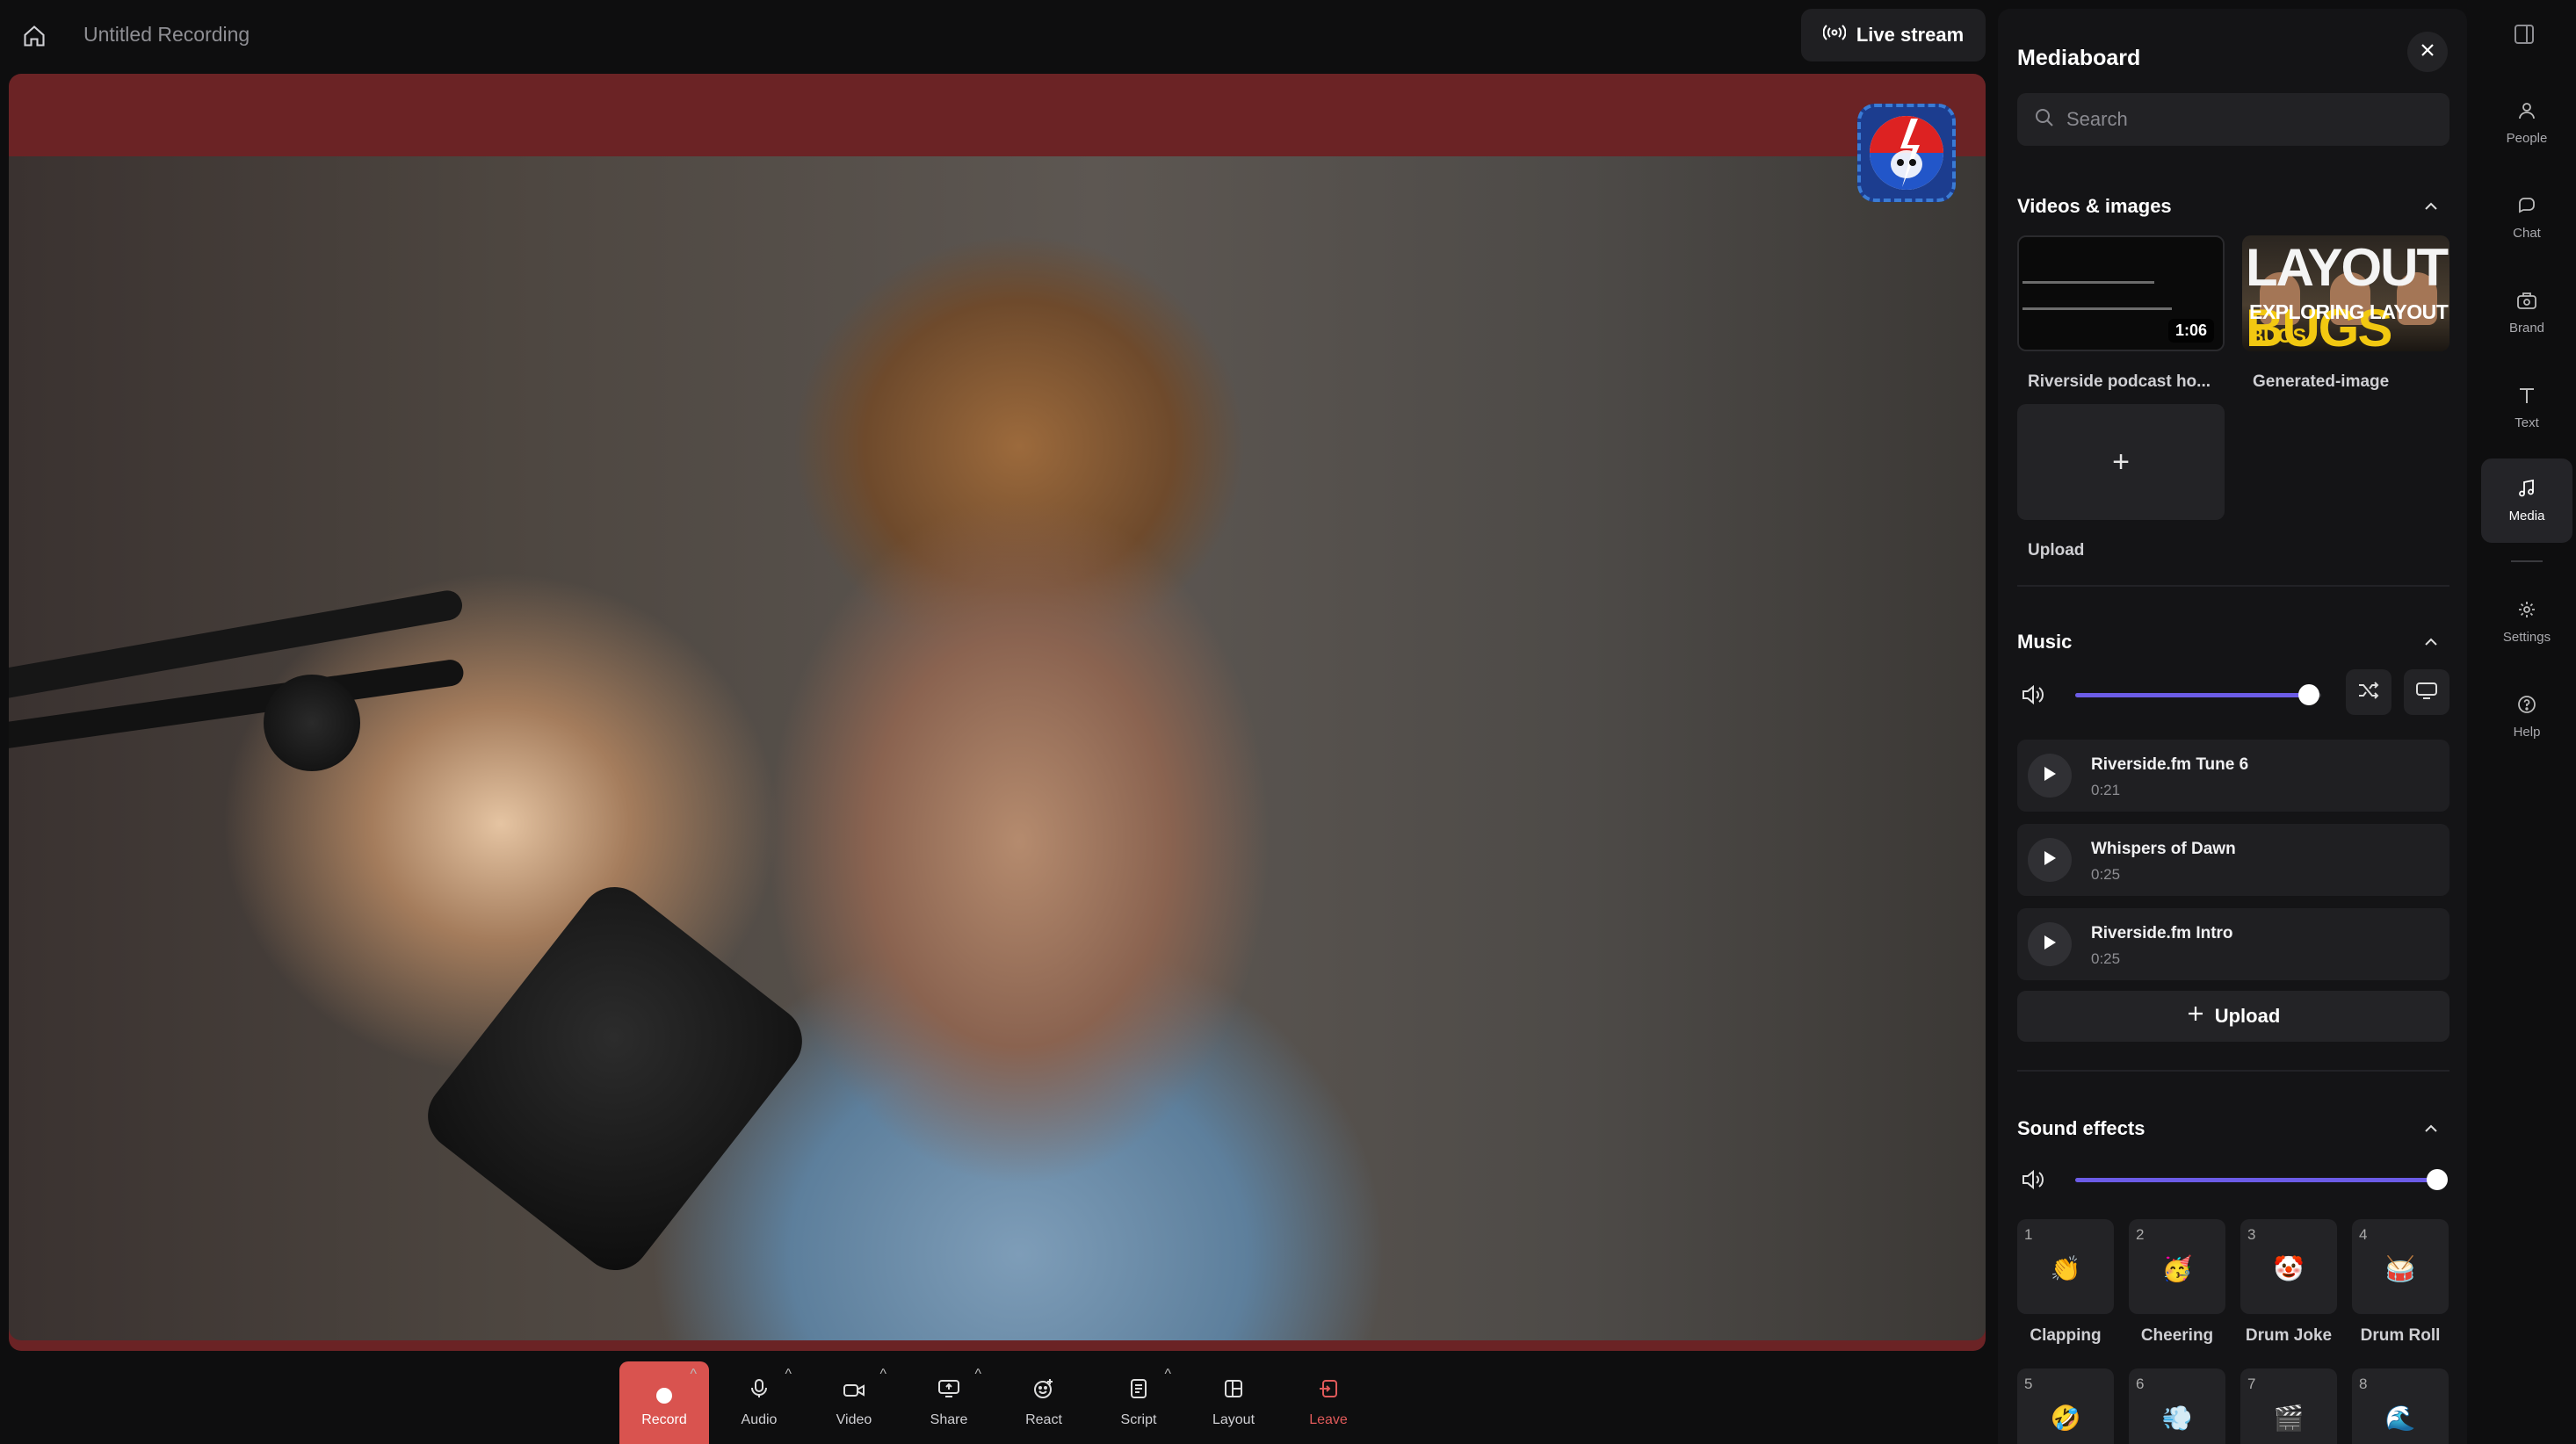  What do you see at coordinates (2177, 1406) in the screenshot?
I see `sound-effect-tile: 6 💨` at bounding box center [2177, 1406].